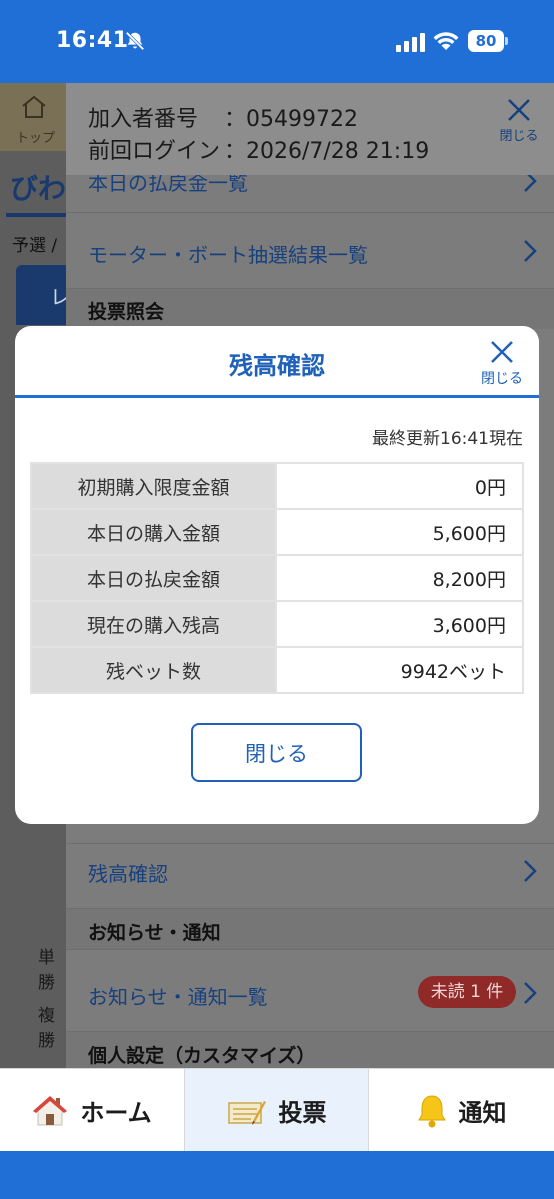  I want to click on bg-tab: レ, so click(41, 295).